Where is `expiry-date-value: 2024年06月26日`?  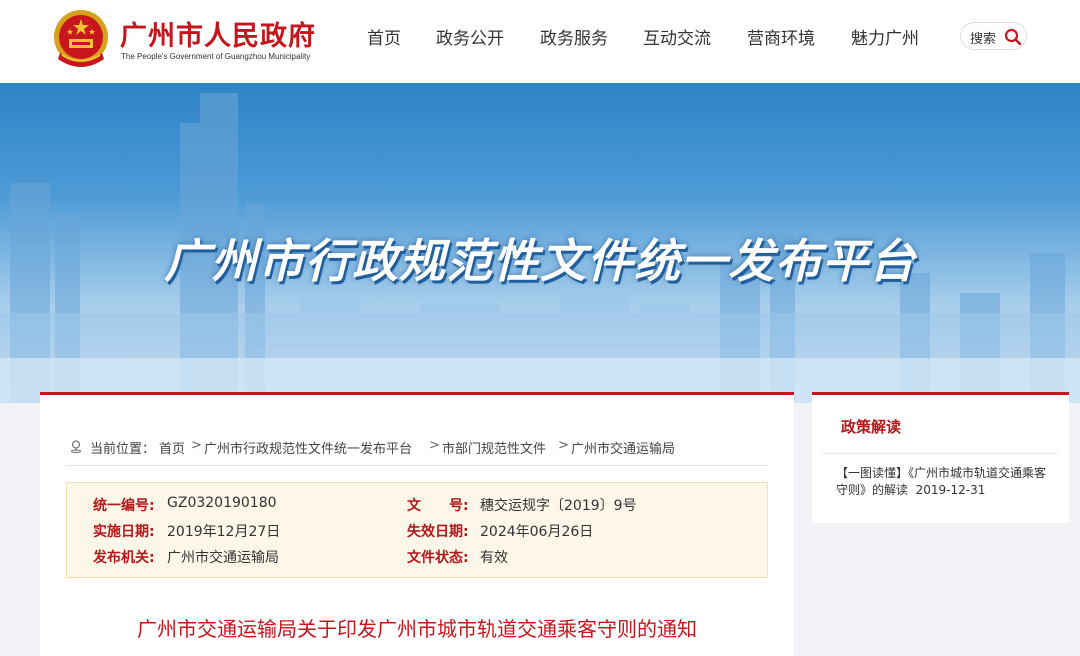 expiry-date-value: 2024年06月26日 is located at coordinates (537, 532).